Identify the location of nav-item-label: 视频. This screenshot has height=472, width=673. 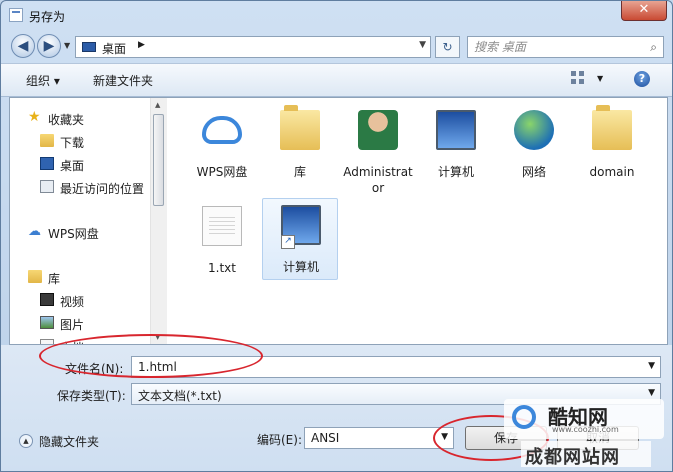
(72, 302).